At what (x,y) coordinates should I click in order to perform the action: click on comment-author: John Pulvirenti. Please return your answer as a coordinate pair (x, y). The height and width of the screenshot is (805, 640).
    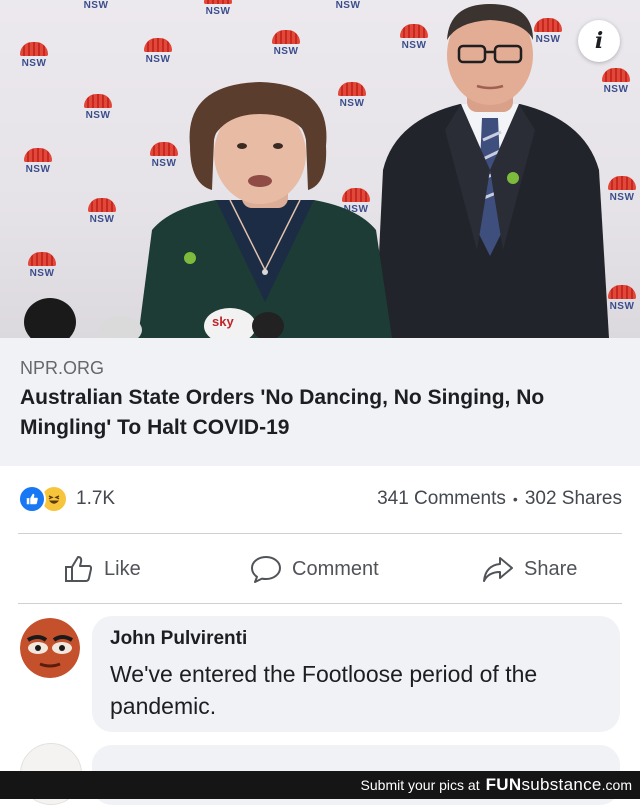
    Looking at the image, I should click on (178, 639).